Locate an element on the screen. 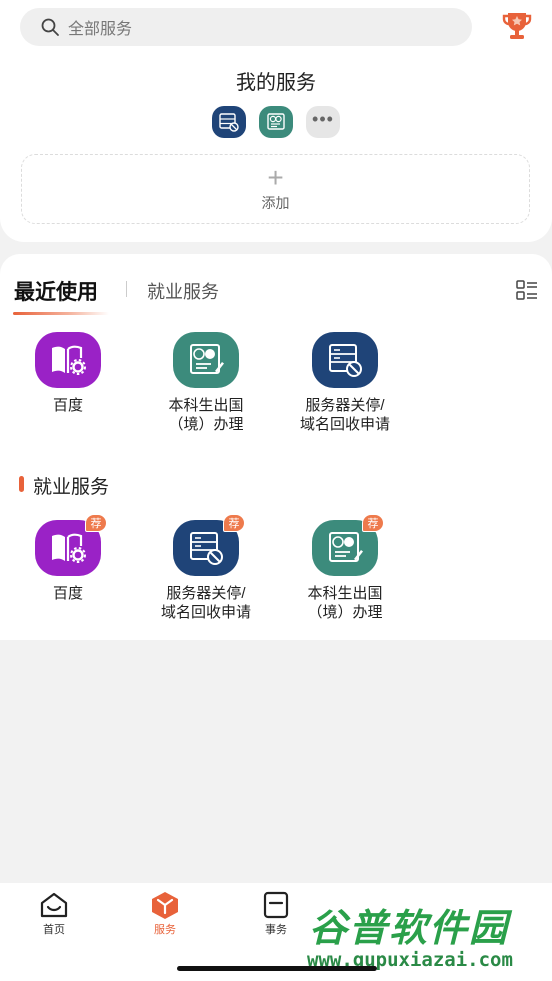 The height and width of the screenshot is (981, 552). tab-label: 首页 is located at coordinates (54, 930).